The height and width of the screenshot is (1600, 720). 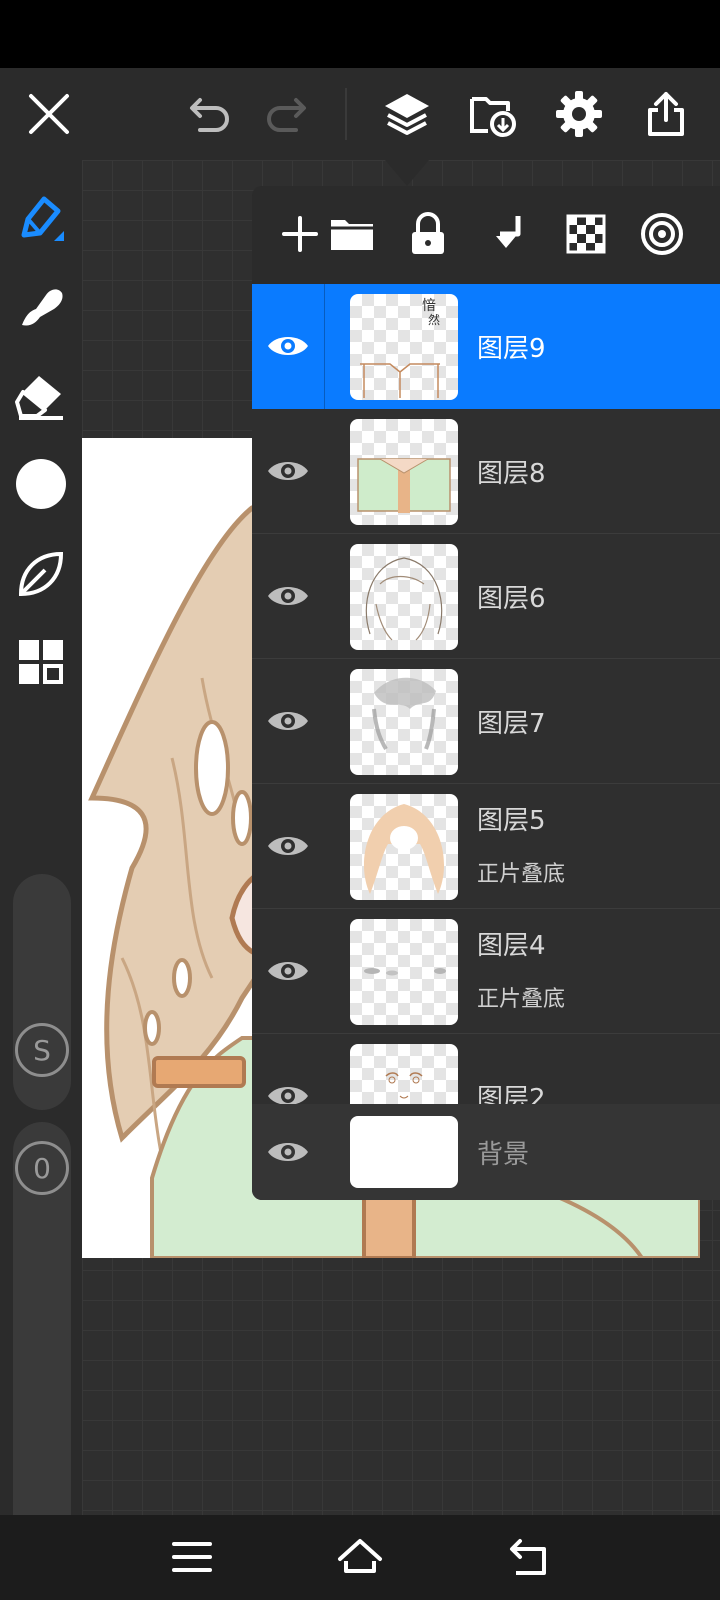 I want to click on back-icon, so click(x=528, y=1557).